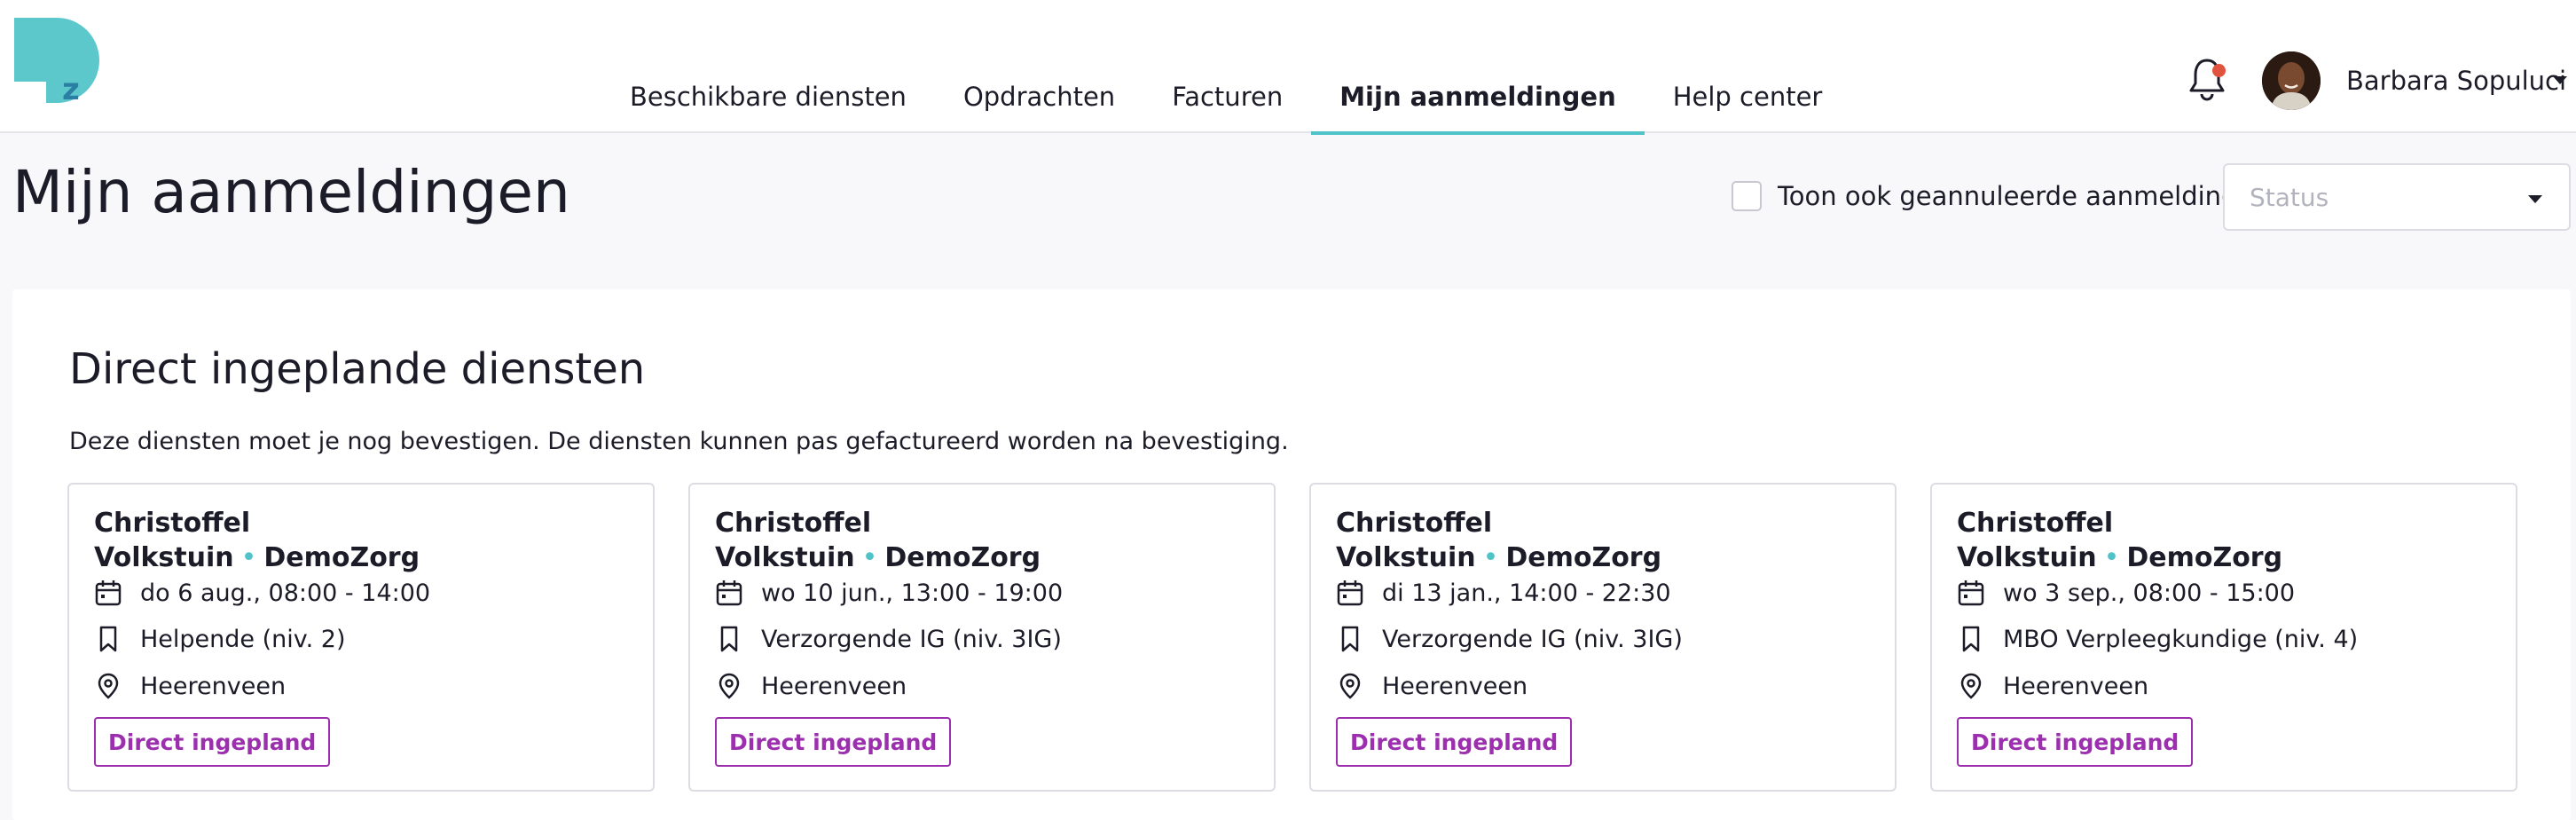 The width and height of the screenshot is (2576, 820). Describe the element at coordinates (285, 593) in the screenshot. I see `card-datetime: do 6 aug., 08:00 - 14:00` at that location.